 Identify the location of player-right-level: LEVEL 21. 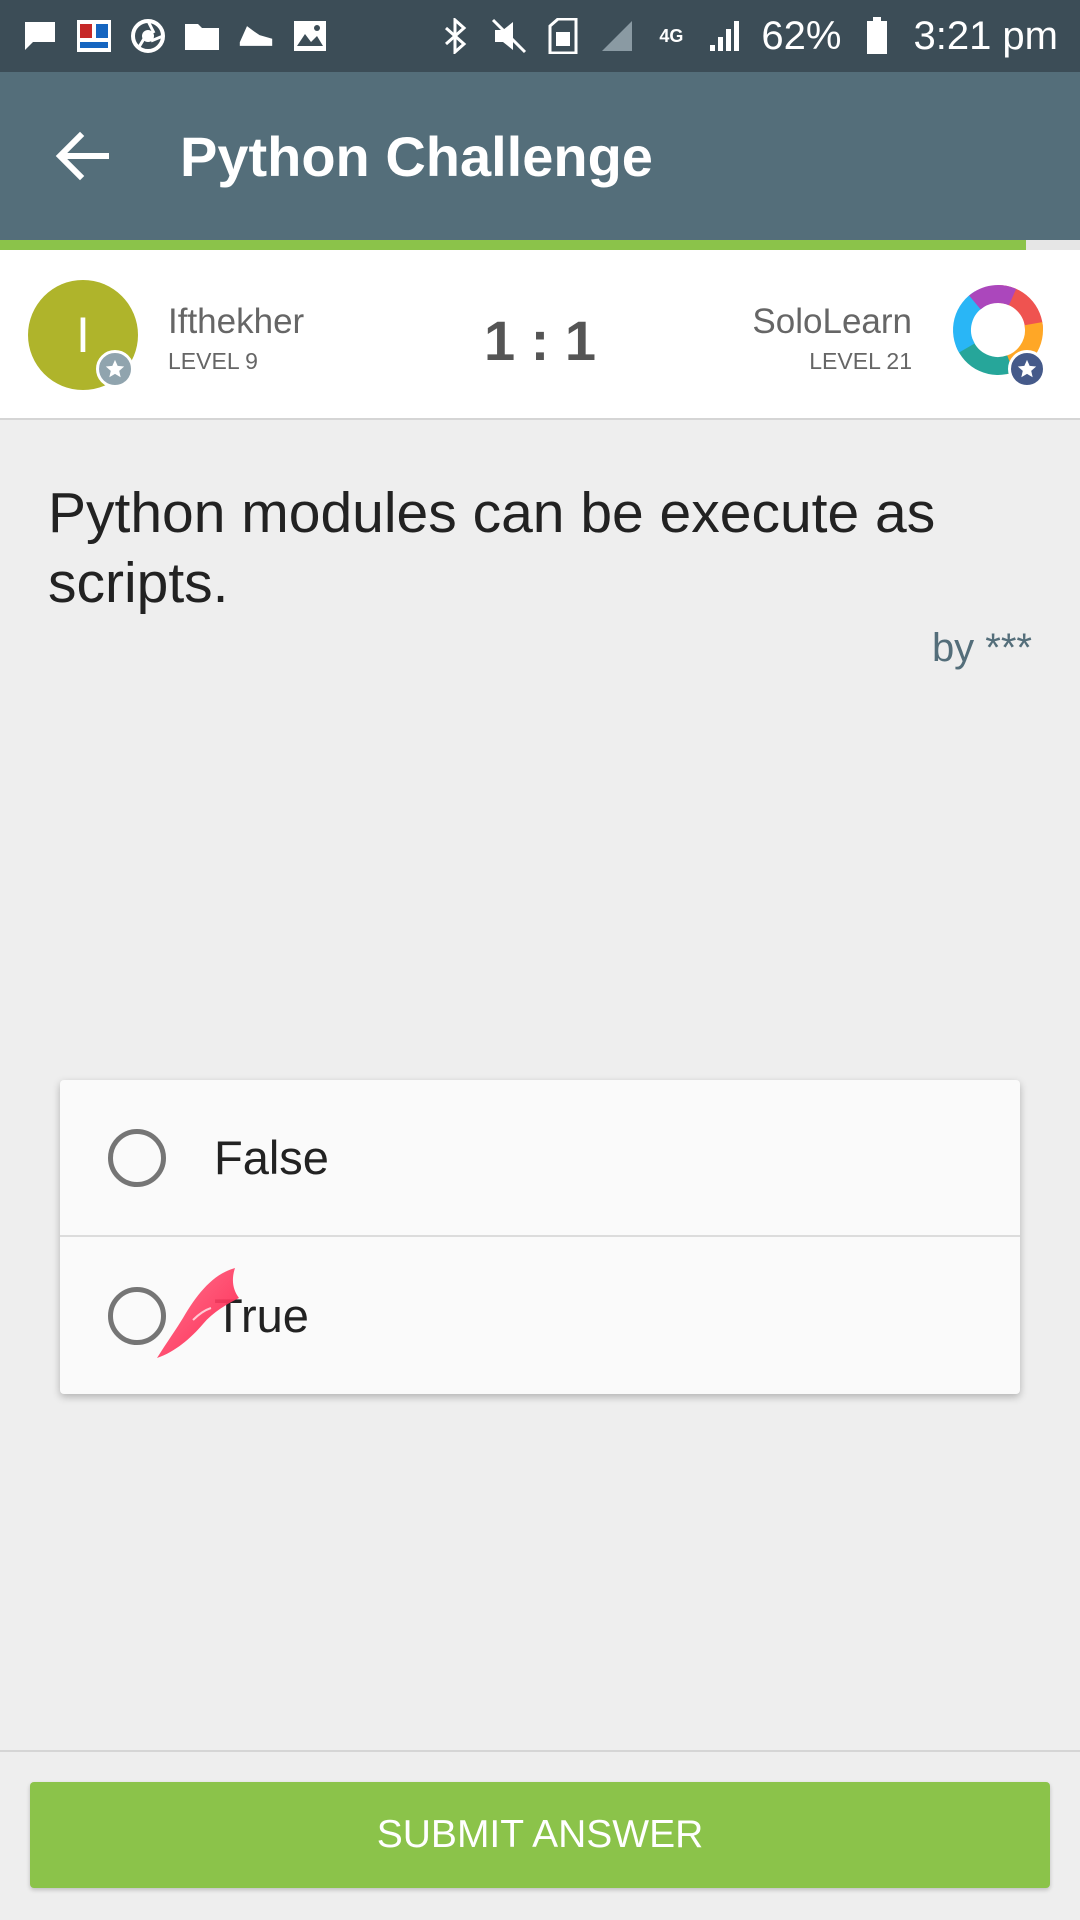
(860, 361).